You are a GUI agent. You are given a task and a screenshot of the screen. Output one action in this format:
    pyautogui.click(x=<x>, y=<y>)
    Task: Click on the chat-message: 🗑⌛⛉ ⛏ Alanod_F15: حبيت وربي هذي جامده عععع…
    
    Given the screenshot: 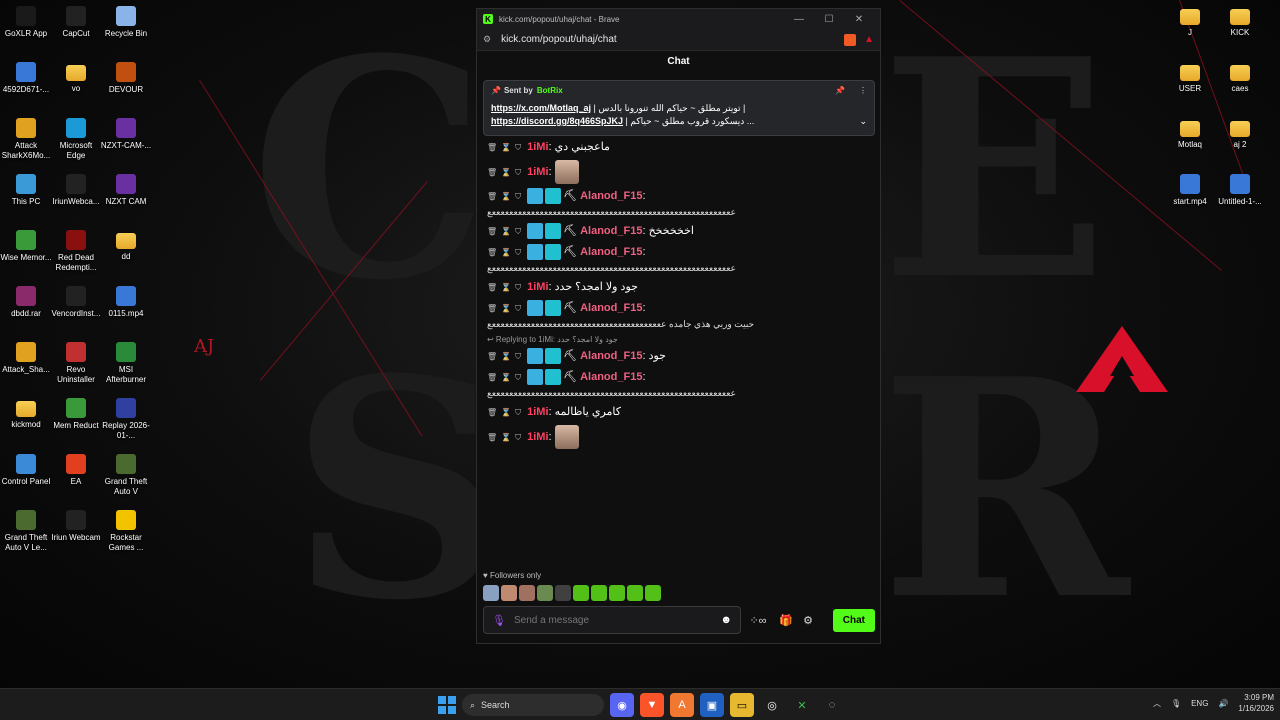 What is the action you would take?
    pyautogui.click(x=679, y=315)
    